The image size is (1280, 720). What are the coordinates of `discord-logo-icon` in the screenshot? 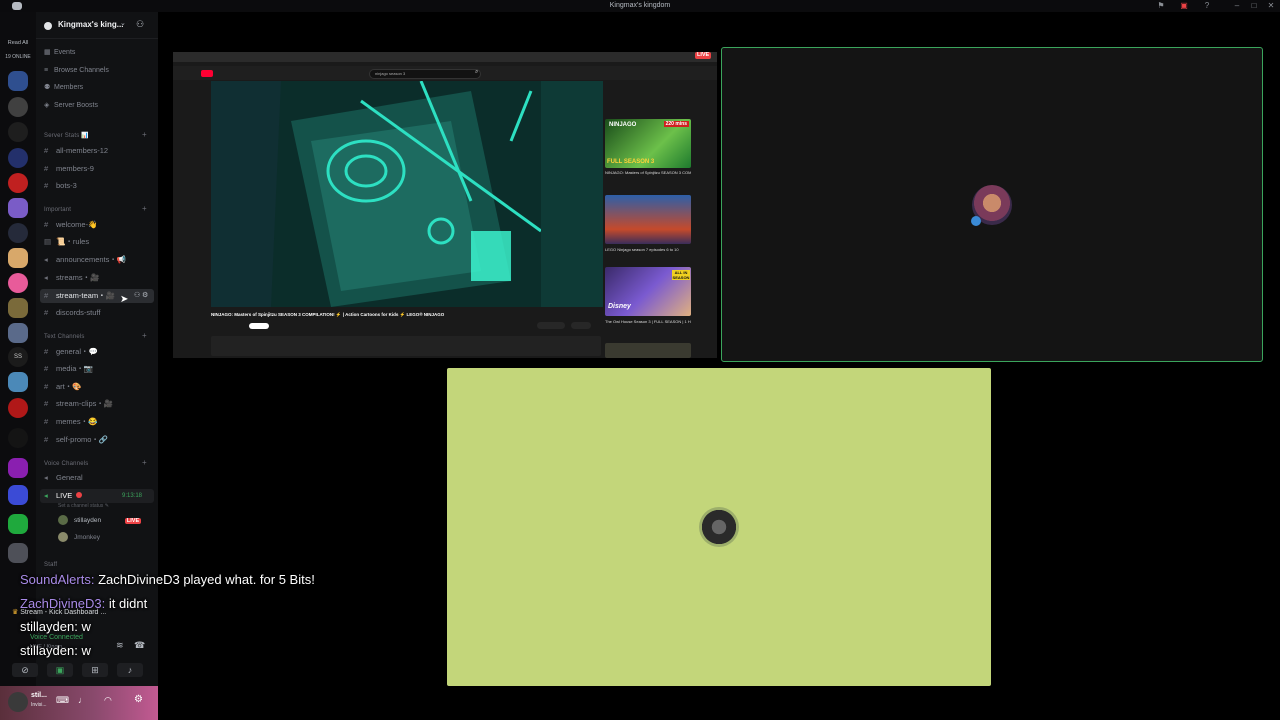 It's located at (17, 6).